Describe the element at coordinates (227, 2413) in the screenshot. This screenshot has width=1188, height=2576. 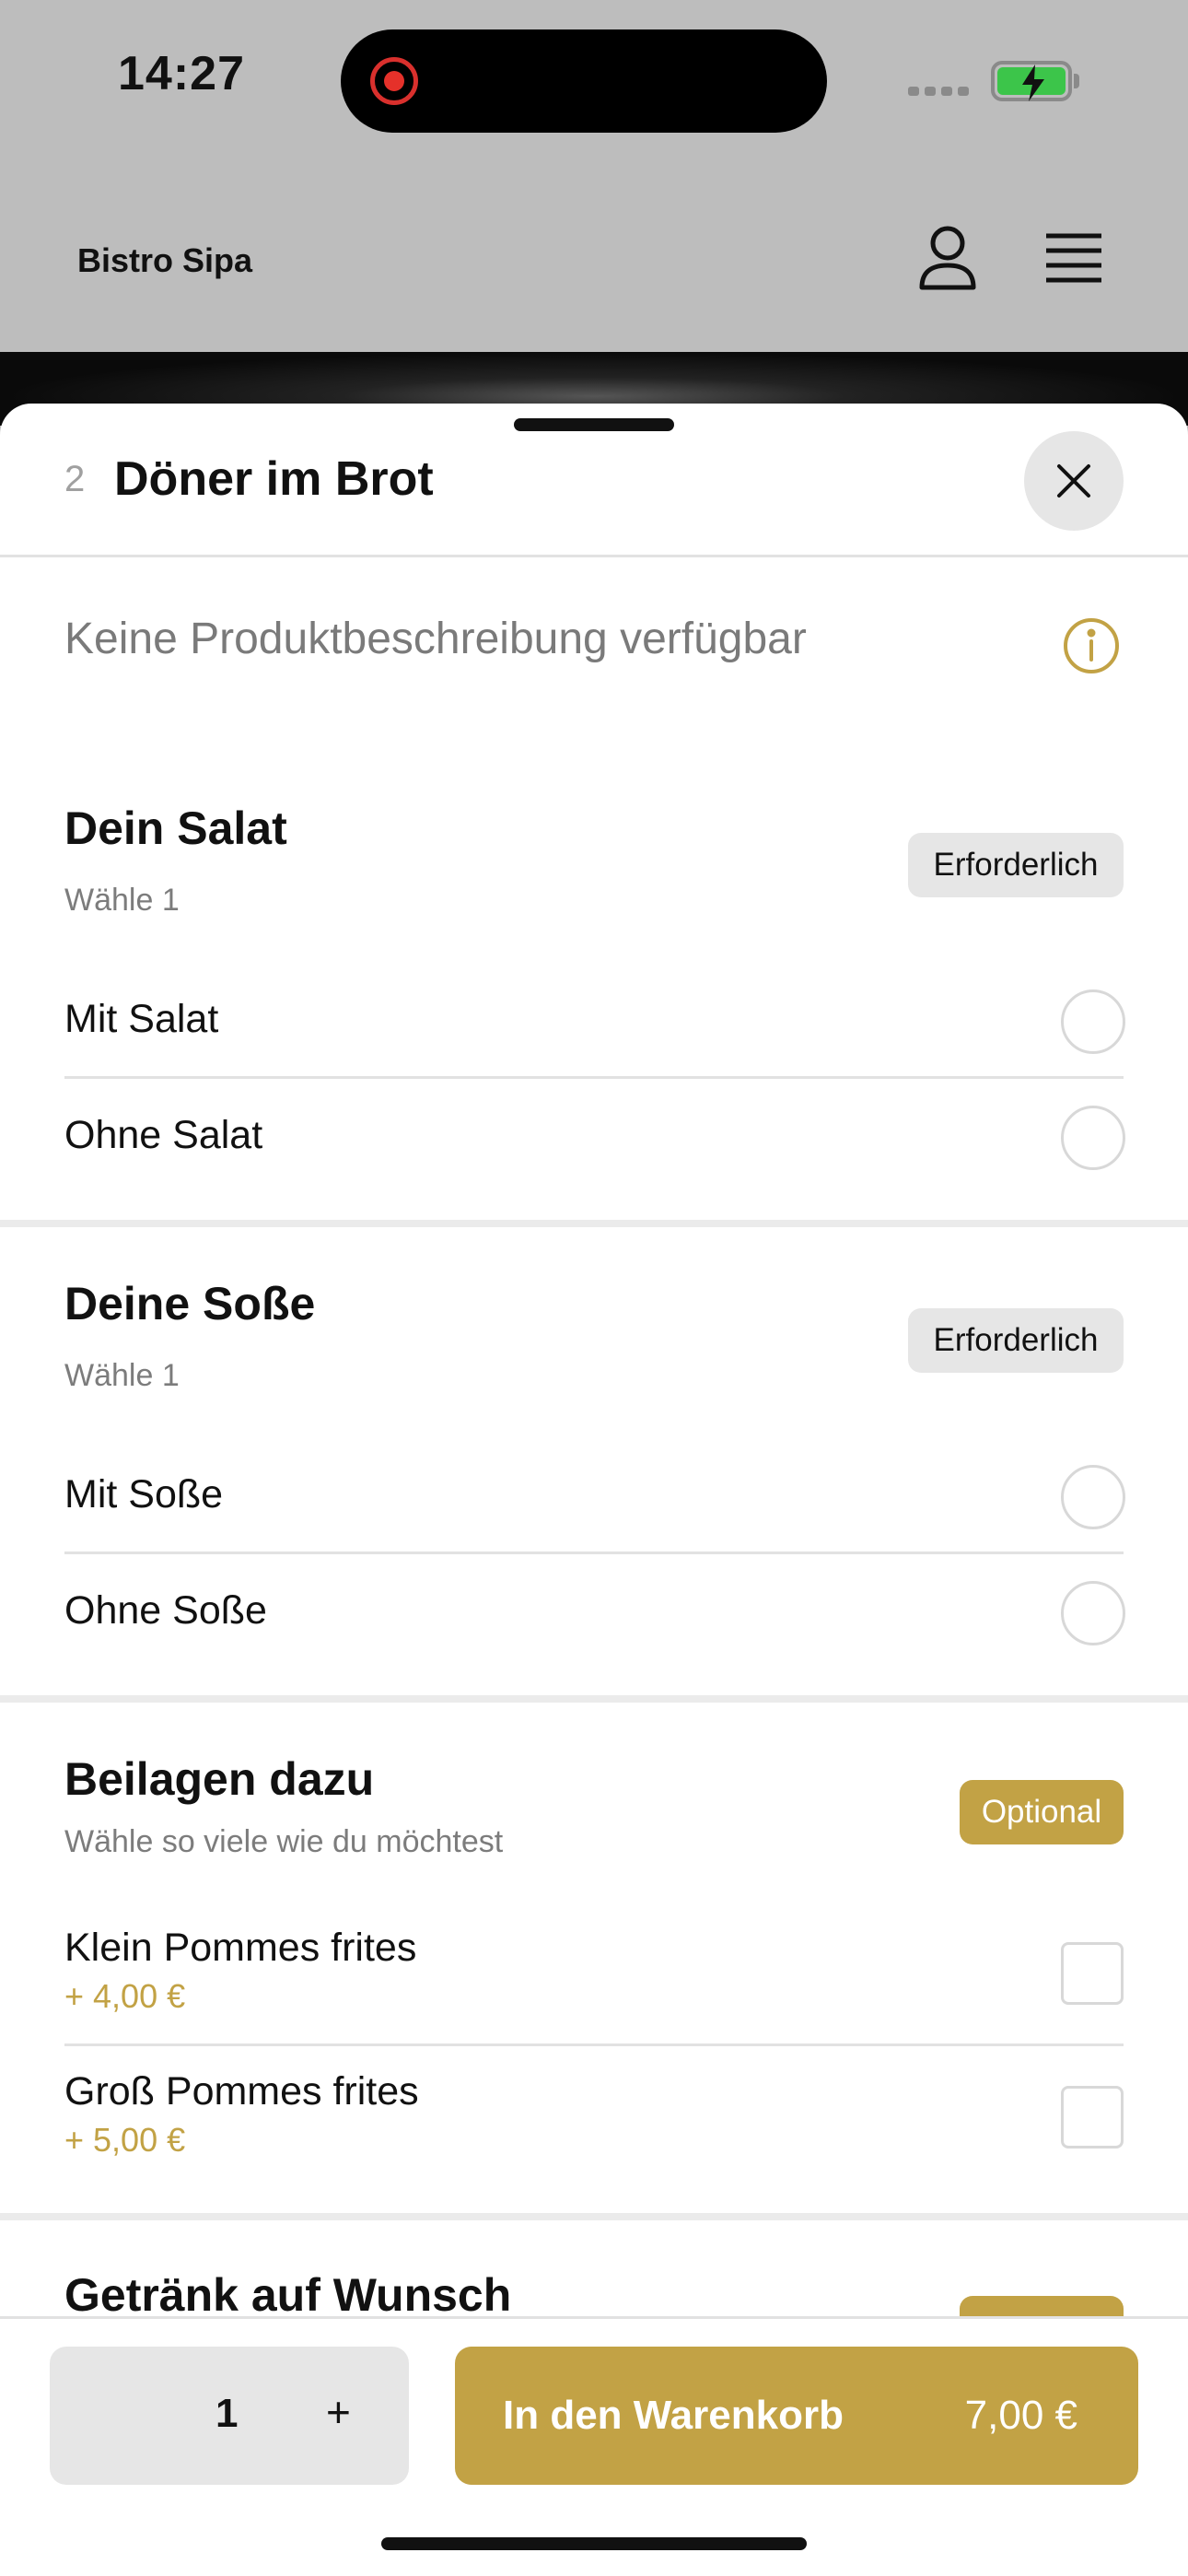
I see `quantity-value: 1` at that location.